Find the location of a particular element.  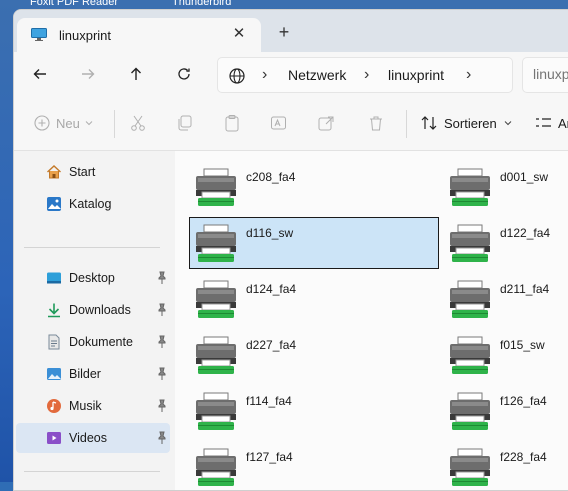

close-tab-icon: ✕ is located at coordinates (239, 34).